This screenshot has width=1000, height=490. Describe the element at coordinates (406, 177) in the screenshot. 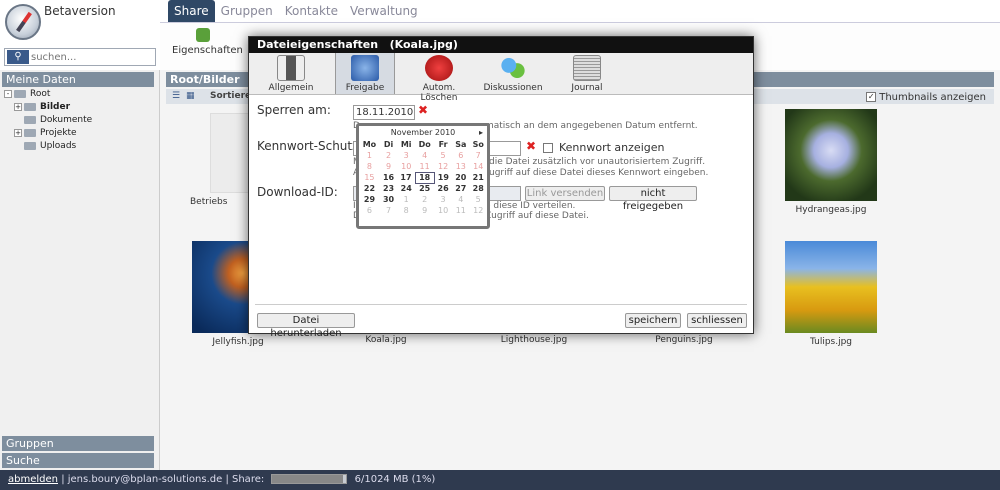

I see `calendar-day: 17` at that location.